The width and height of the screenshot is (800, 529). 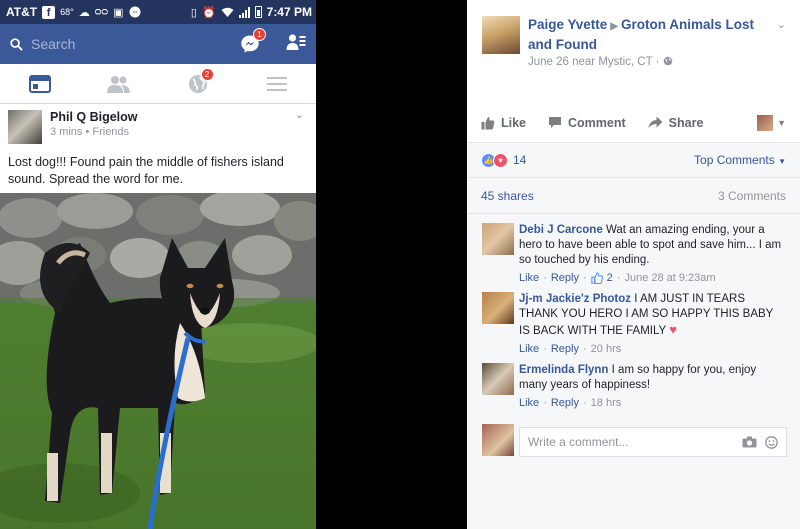 I want to click on heart-emoji-icon: ♥, so click(x=673, y=329).